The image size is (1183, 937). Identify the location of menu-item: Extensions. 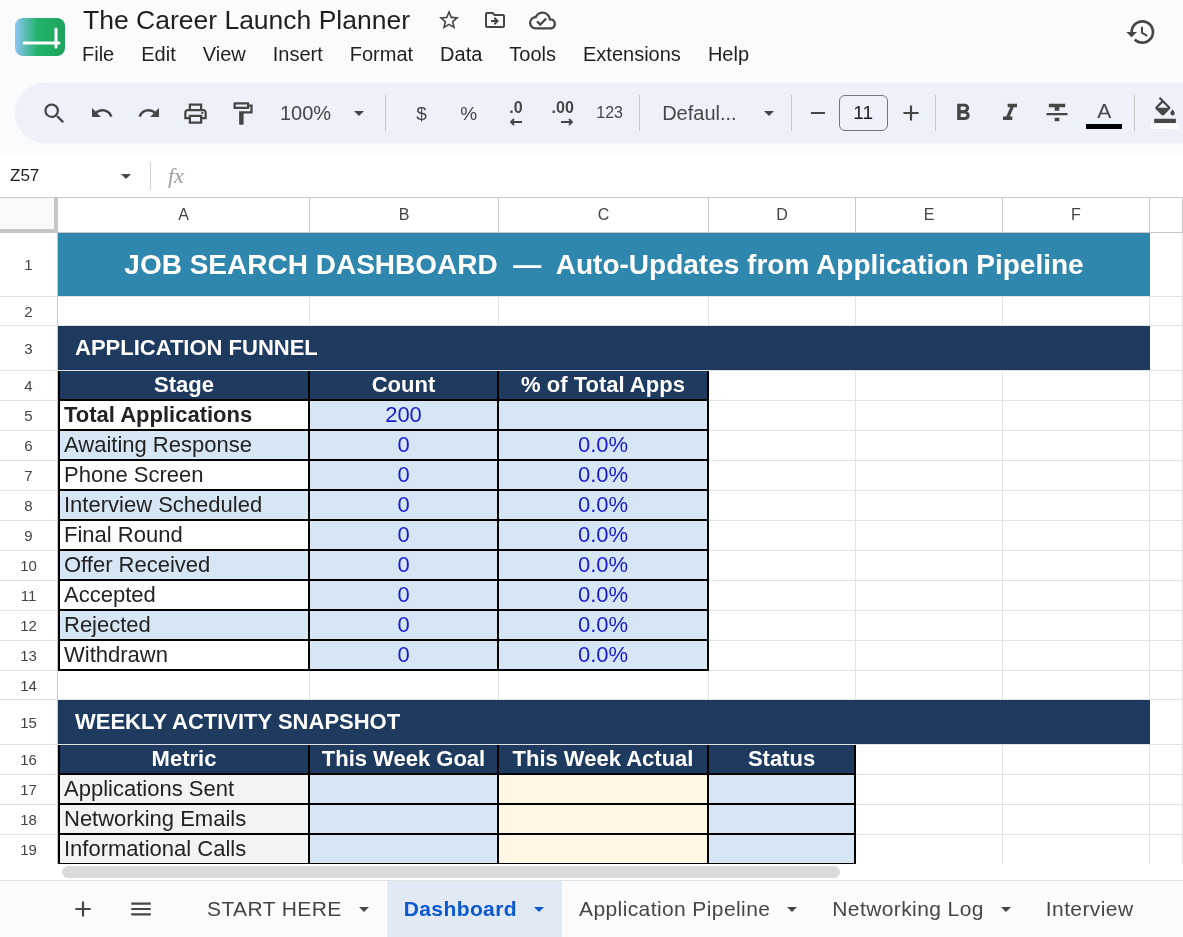
(632, 54).